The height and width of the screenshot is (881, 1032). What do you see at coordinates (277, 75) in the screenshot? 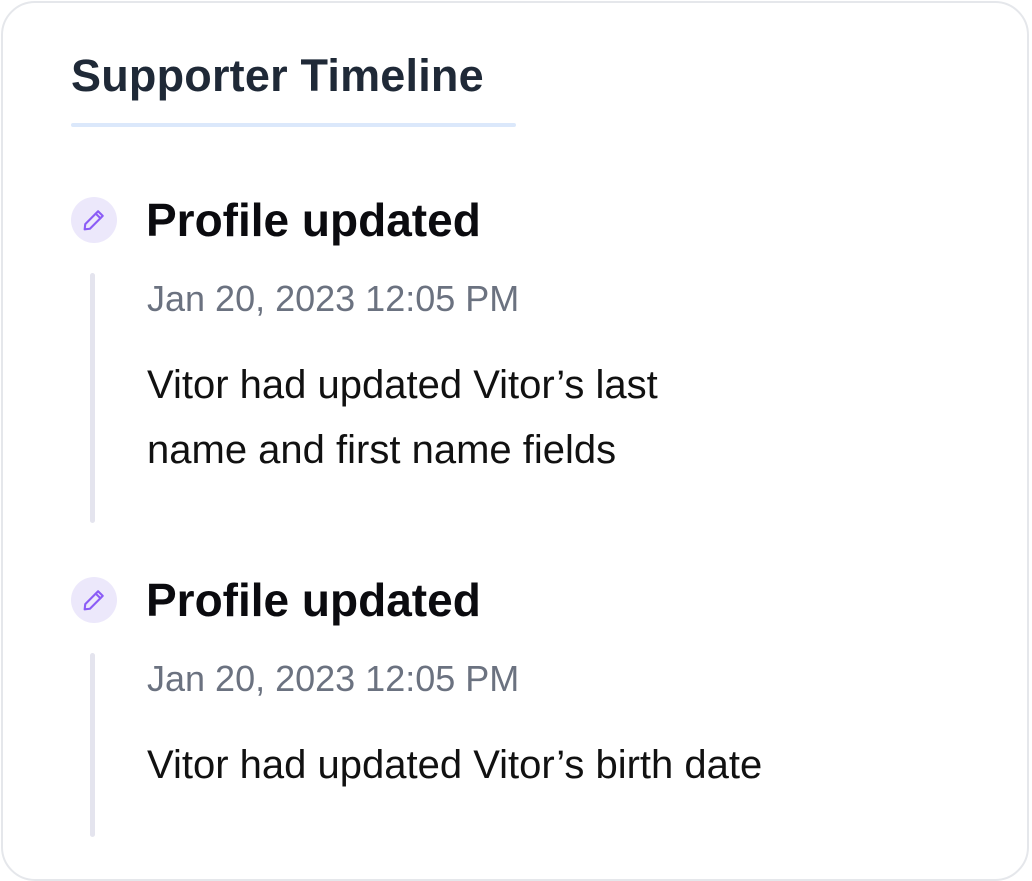
I see `card-title: Supporter Timeline` at bounding box center [277, 75].